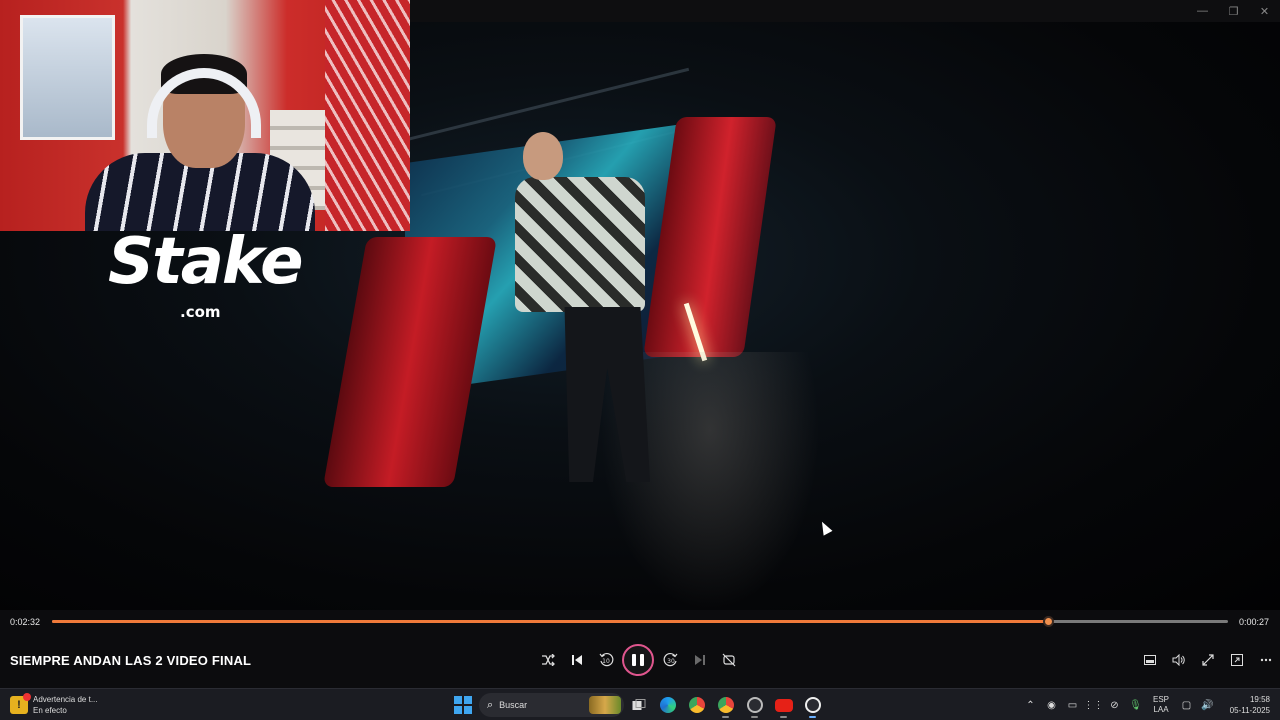 This screenshot has height=720, width=1280. I want to click on cast-button, so click(1236, 660).